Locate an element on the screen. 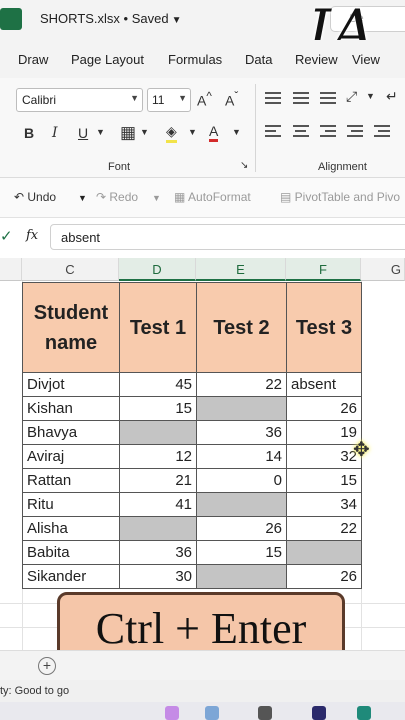  autoformat-button: ▦ AutoFormat is located at coordinates (212, 197).